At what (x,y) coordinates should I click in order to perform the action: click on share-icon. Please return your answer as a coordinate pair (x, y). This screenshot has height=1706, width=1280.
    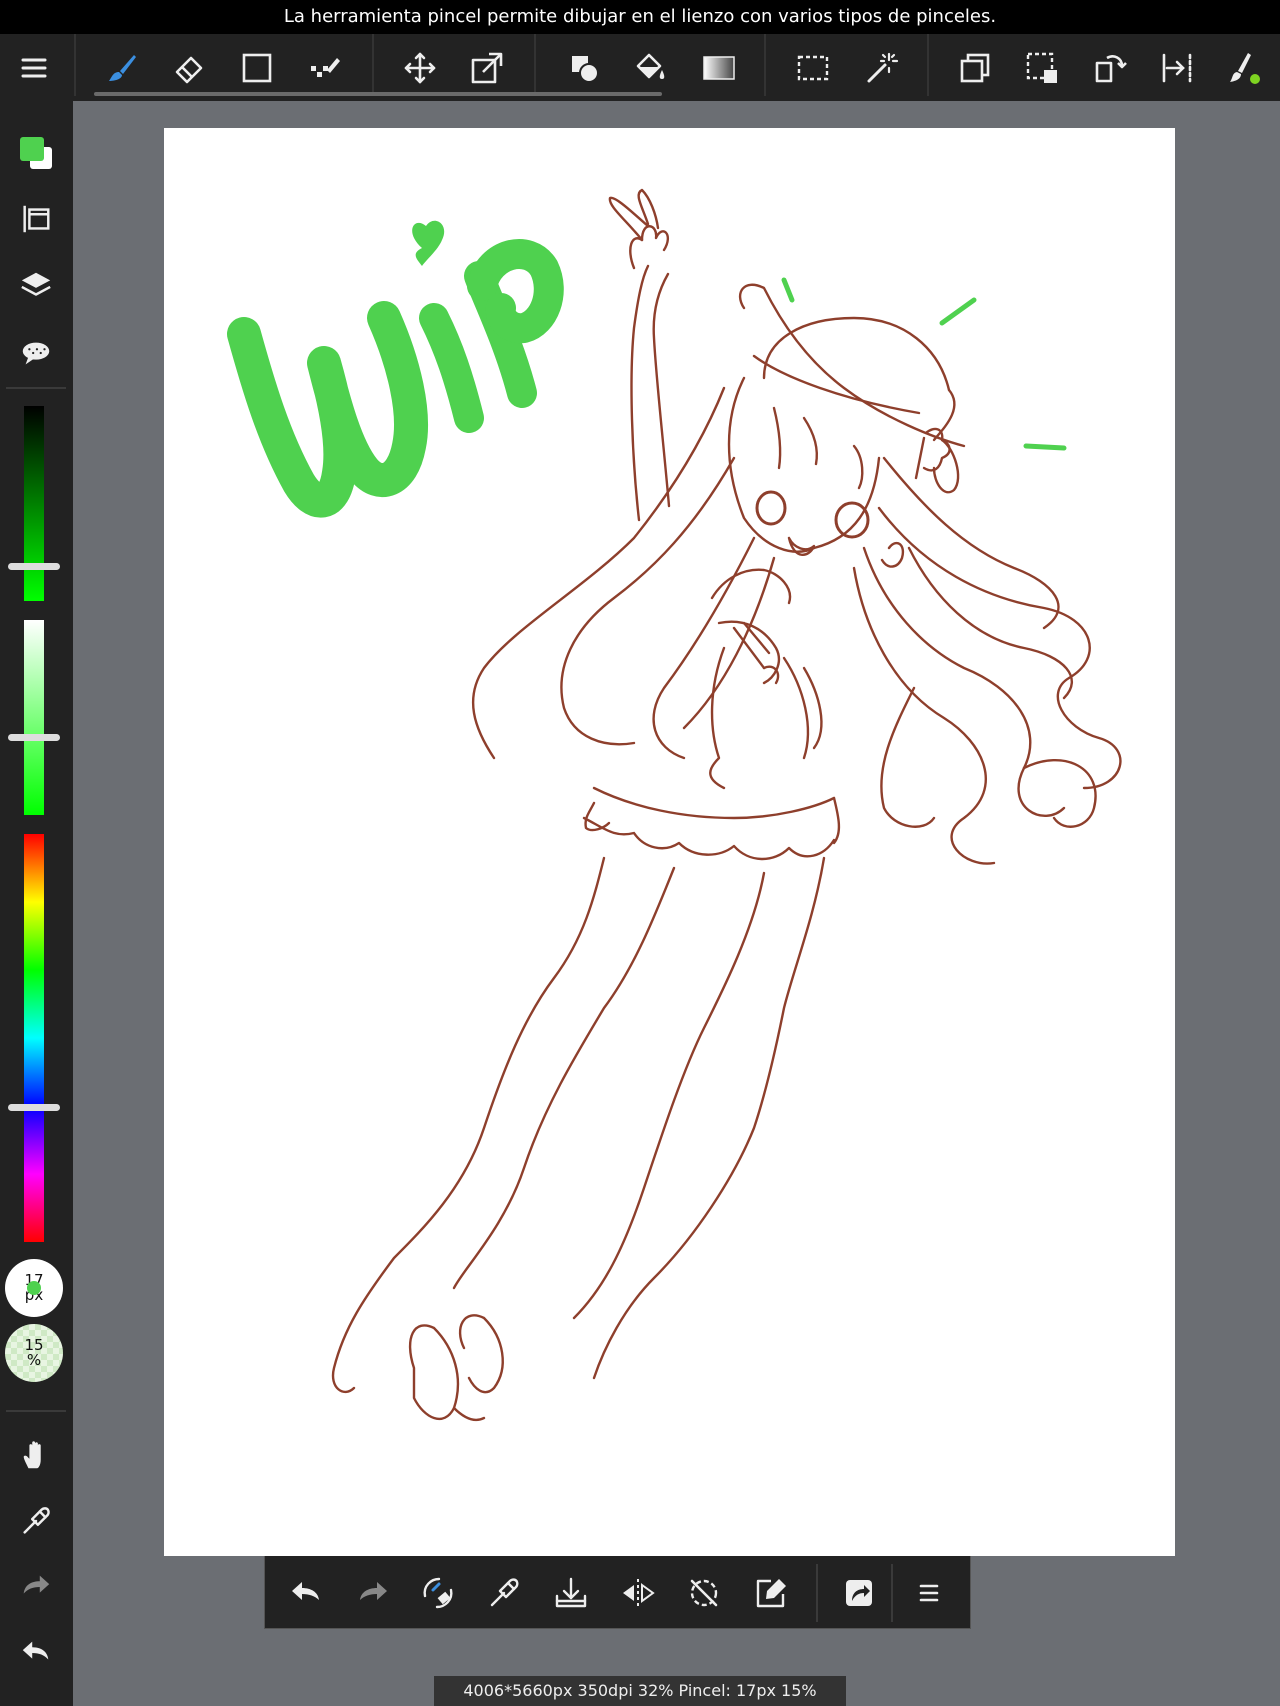
    Looking at the image, I should click on (859, 1593).